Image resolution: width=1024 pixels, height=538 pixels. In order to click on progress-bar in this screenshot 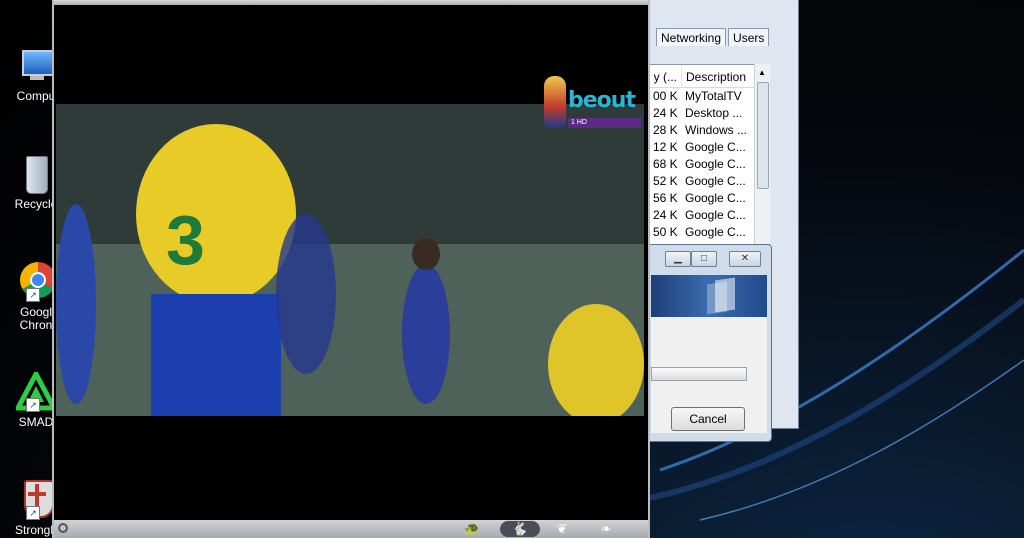, I will do `click(699, 374)`.